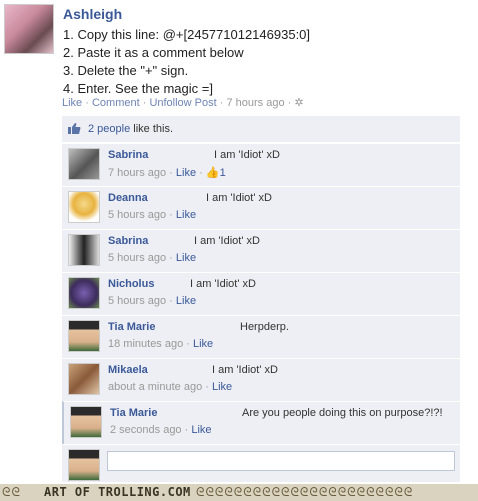 This screenshot has width=478, height=501. What do you see at coordinates (131, 284) in the screenshot?
I see `commenter-name: Nicholus` at bounding box center [131, 284].